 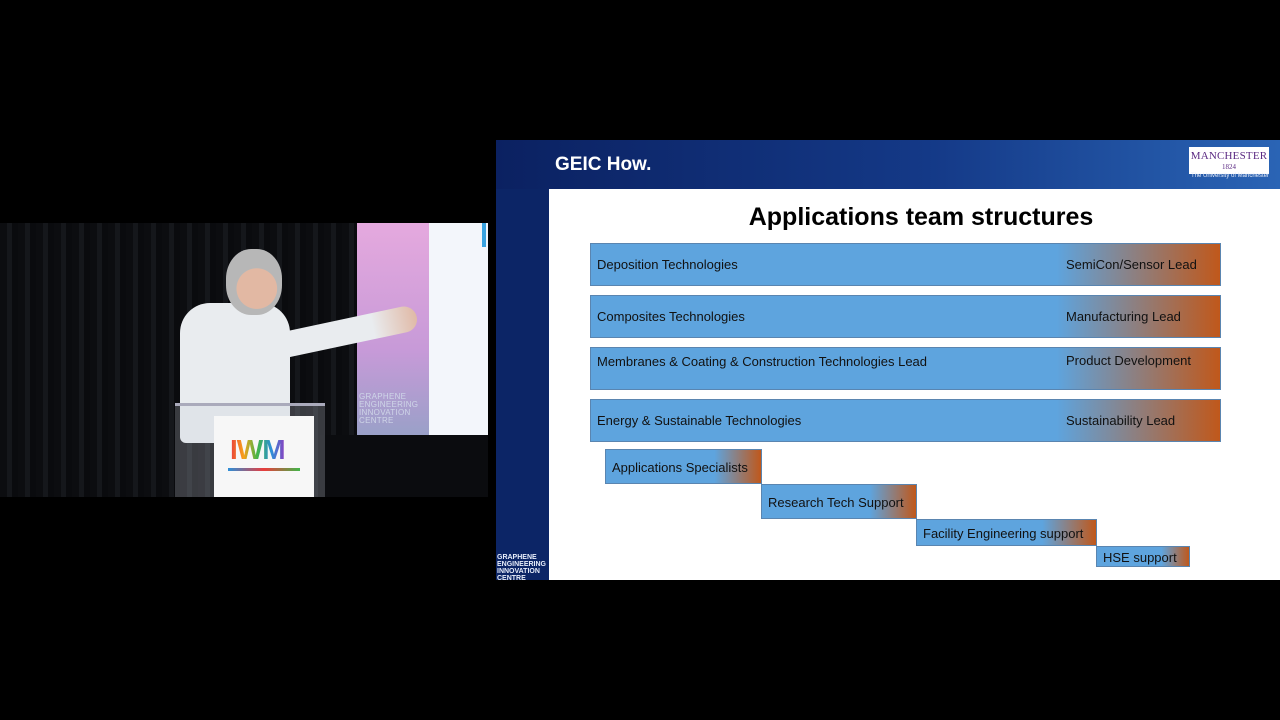 I want to click on support-label: Facility Engineering support, so click(x=1003, y=533).